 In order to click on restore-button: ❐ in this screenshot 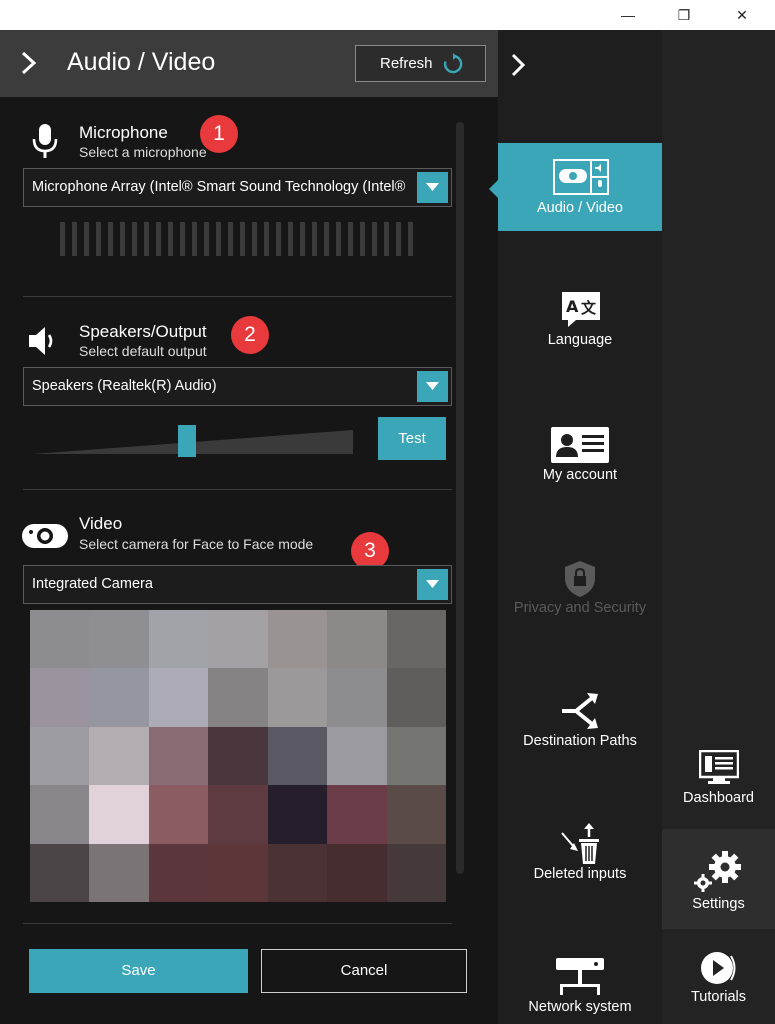, I will do `click(684, 15)`.